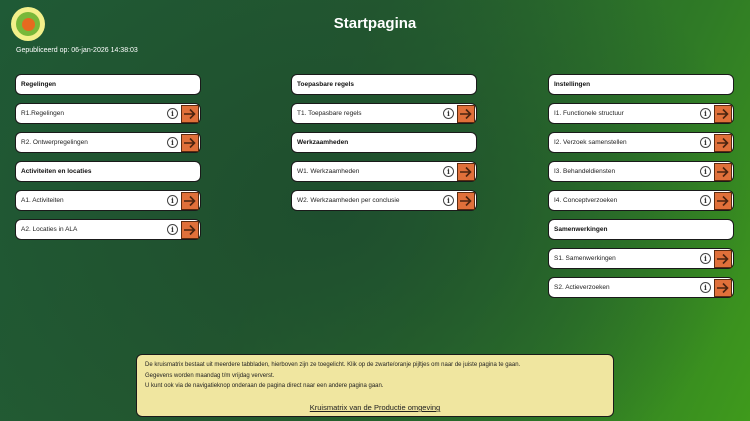 Image resolution: width=750 pixels, height=421 pixels. What do you see at coordinates (384, 84) in the screenshot?
I see `section-header-toepasbare-regels: Toepasbare regels` at bounding box center [384, 84].